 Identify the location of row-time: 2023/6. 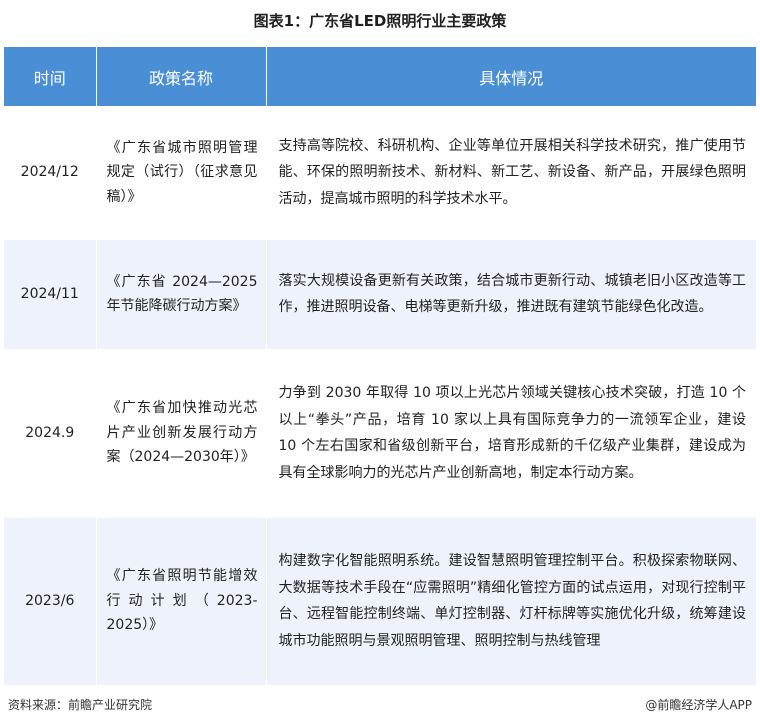
(50, 601).